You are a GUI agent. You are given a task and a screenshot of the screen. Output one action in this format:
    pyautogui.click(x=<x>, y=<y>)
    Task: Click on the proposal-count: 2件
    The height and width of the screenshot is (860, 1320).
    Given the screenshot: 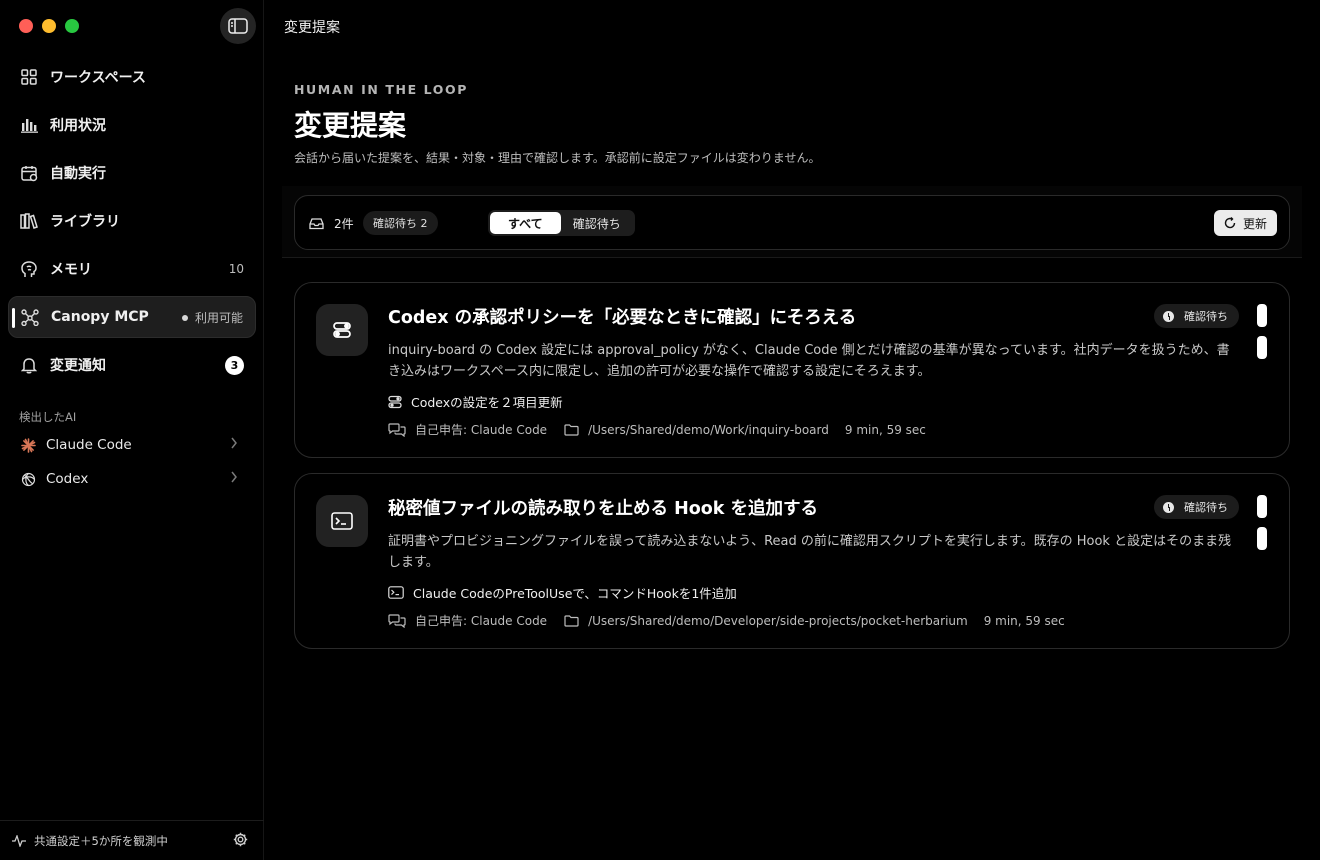 What is the action you would take?
    pyautogui.click(x=331, y=223)
    